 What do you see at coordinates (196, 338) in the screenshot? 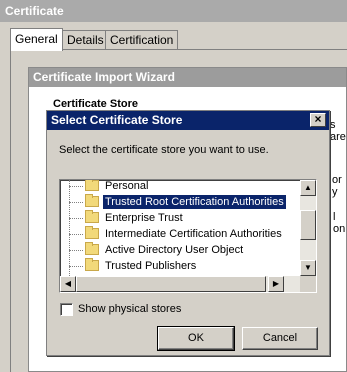
I see `ok-button: OK` at bounding box center [196, 338].